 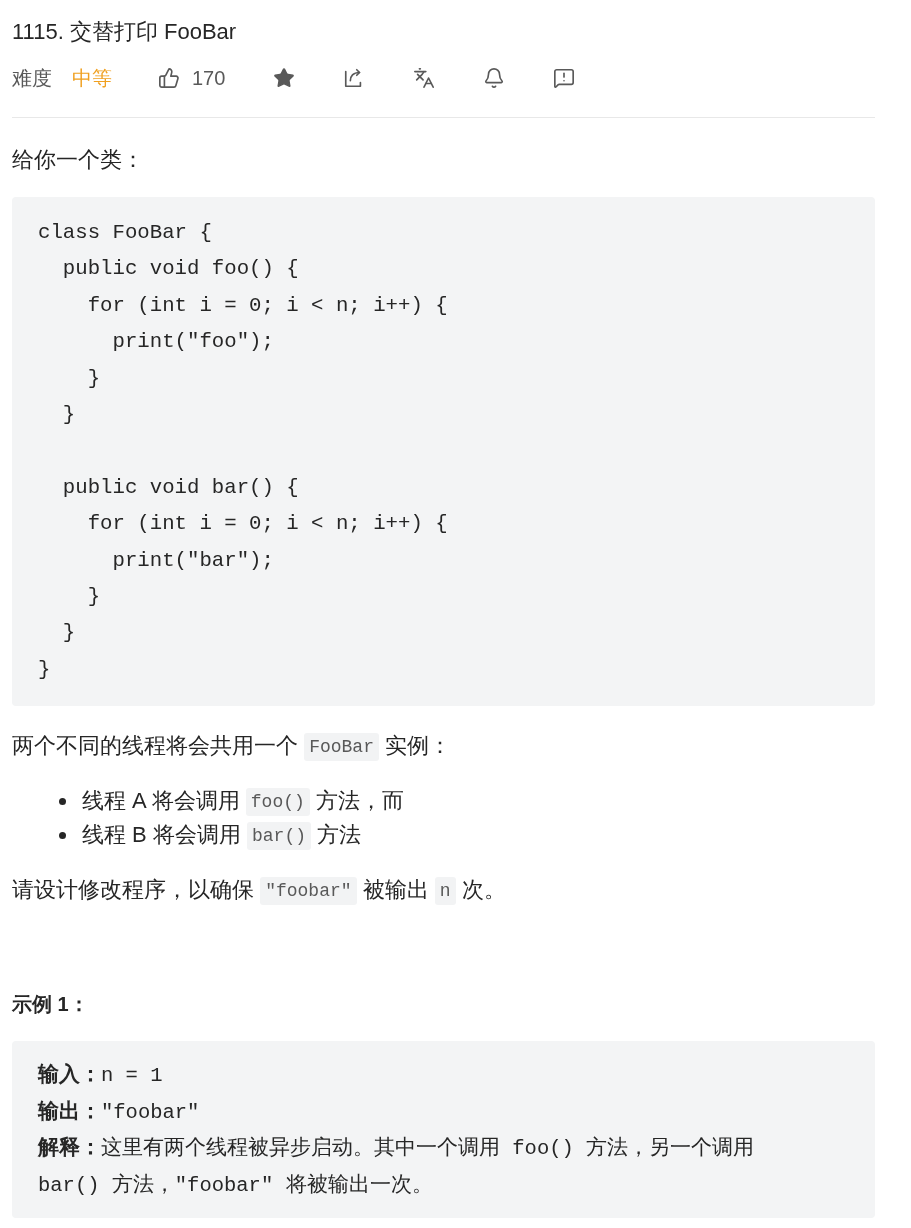 What do you see at coordinates (243, 801) in the screenshot?
I see `list-item-text: 线程 A 将会调用 foo() 方法，而` at bounding box center [243, 801].